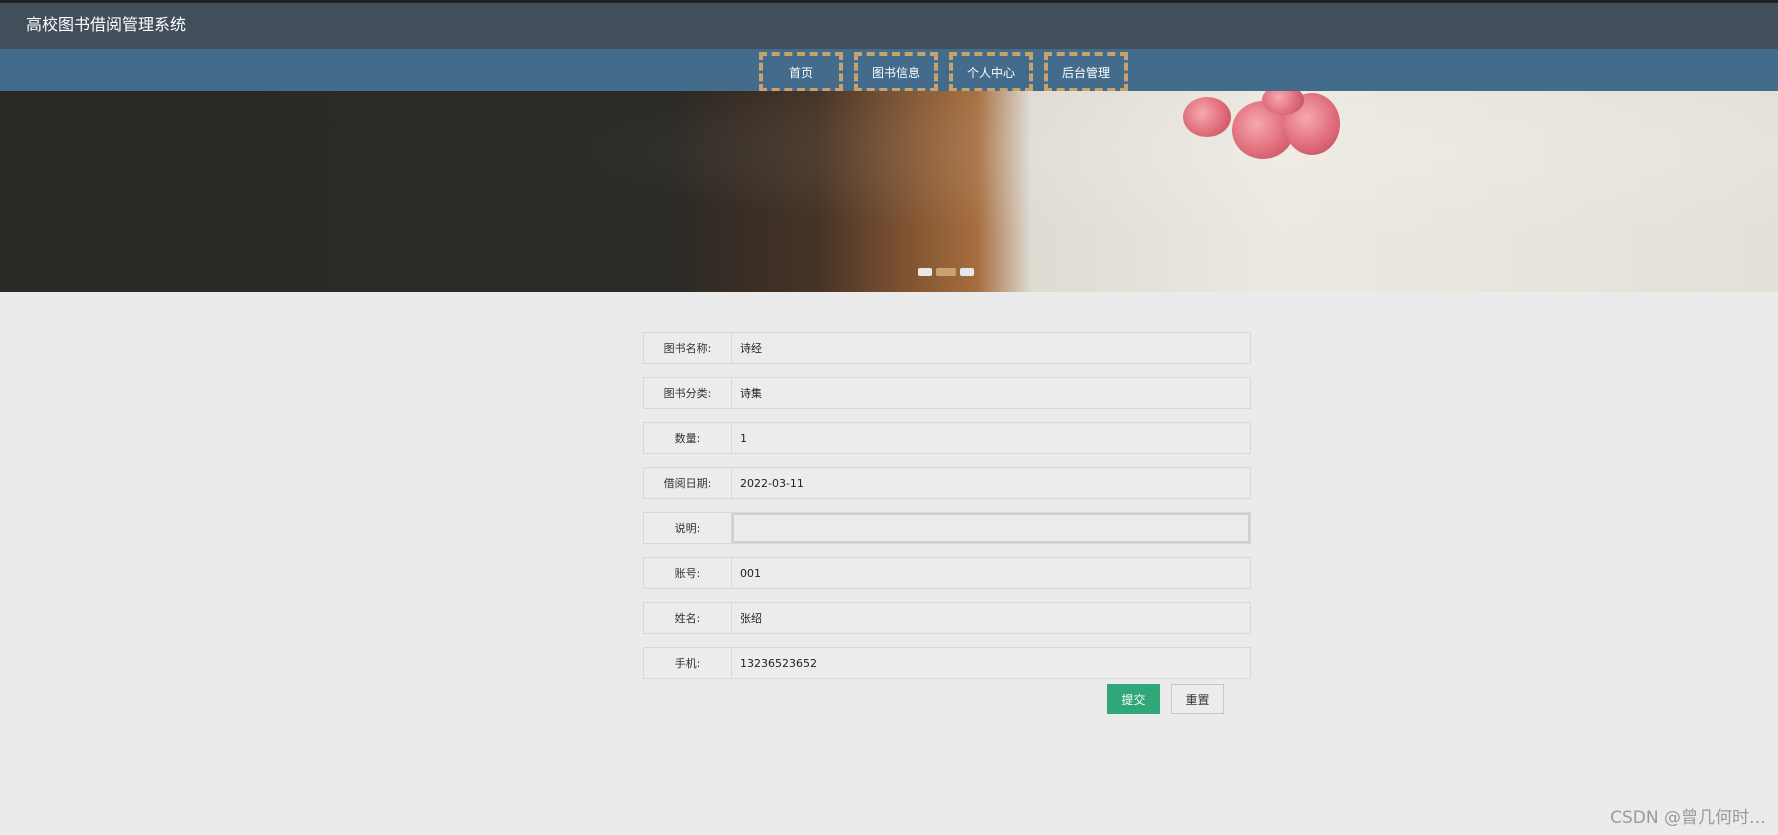 The image size is (1778, 835). Describe the element at coordinates (750, 573) in the screenshot. I see `account-field: 001` at that location.